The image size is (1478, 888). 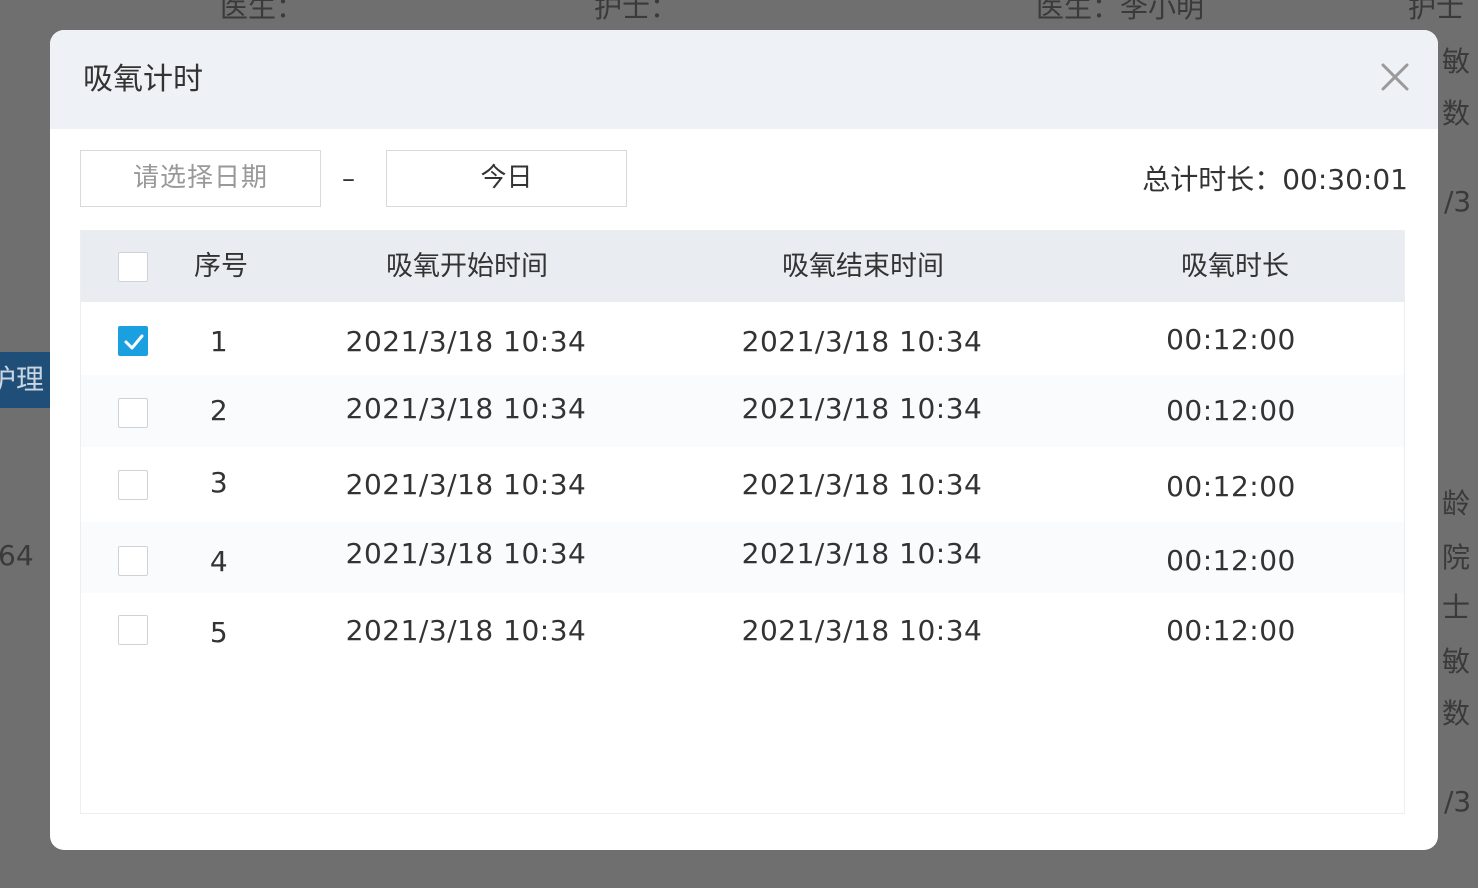 What do you see at coordinates (1345, 179) in the screenshot?
I see `total-duration-value: 00:30:01` at bounding box center [1345, 179].